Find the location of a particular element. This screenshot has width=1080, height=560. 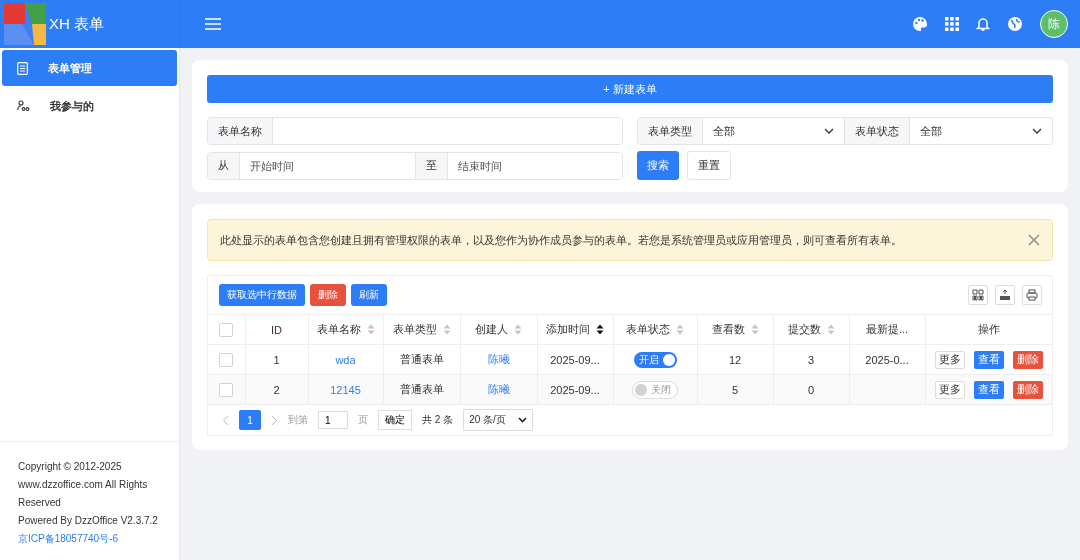

document-icon is located at coordinates (22, 68).